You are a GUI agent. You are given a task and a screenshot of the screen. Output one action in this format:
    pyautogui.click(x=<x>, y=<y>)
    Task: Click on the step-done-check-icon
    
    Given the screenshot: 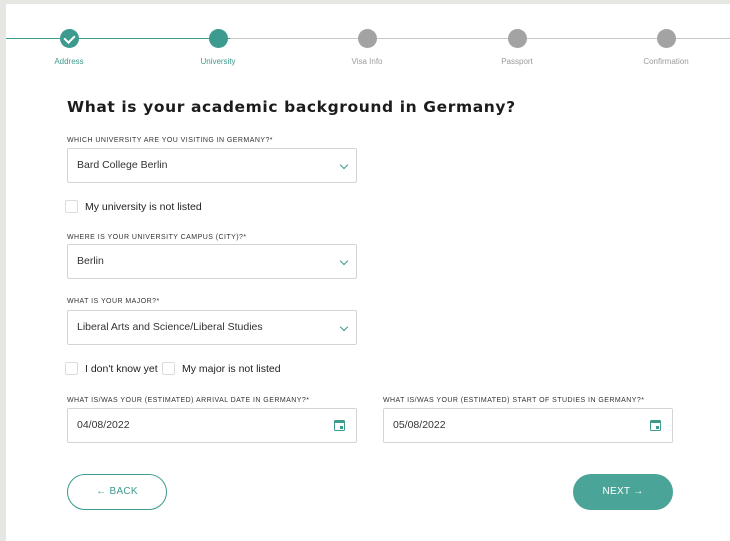 What is the action you would take?
    pyautogui.click(x=69, y=38)
    